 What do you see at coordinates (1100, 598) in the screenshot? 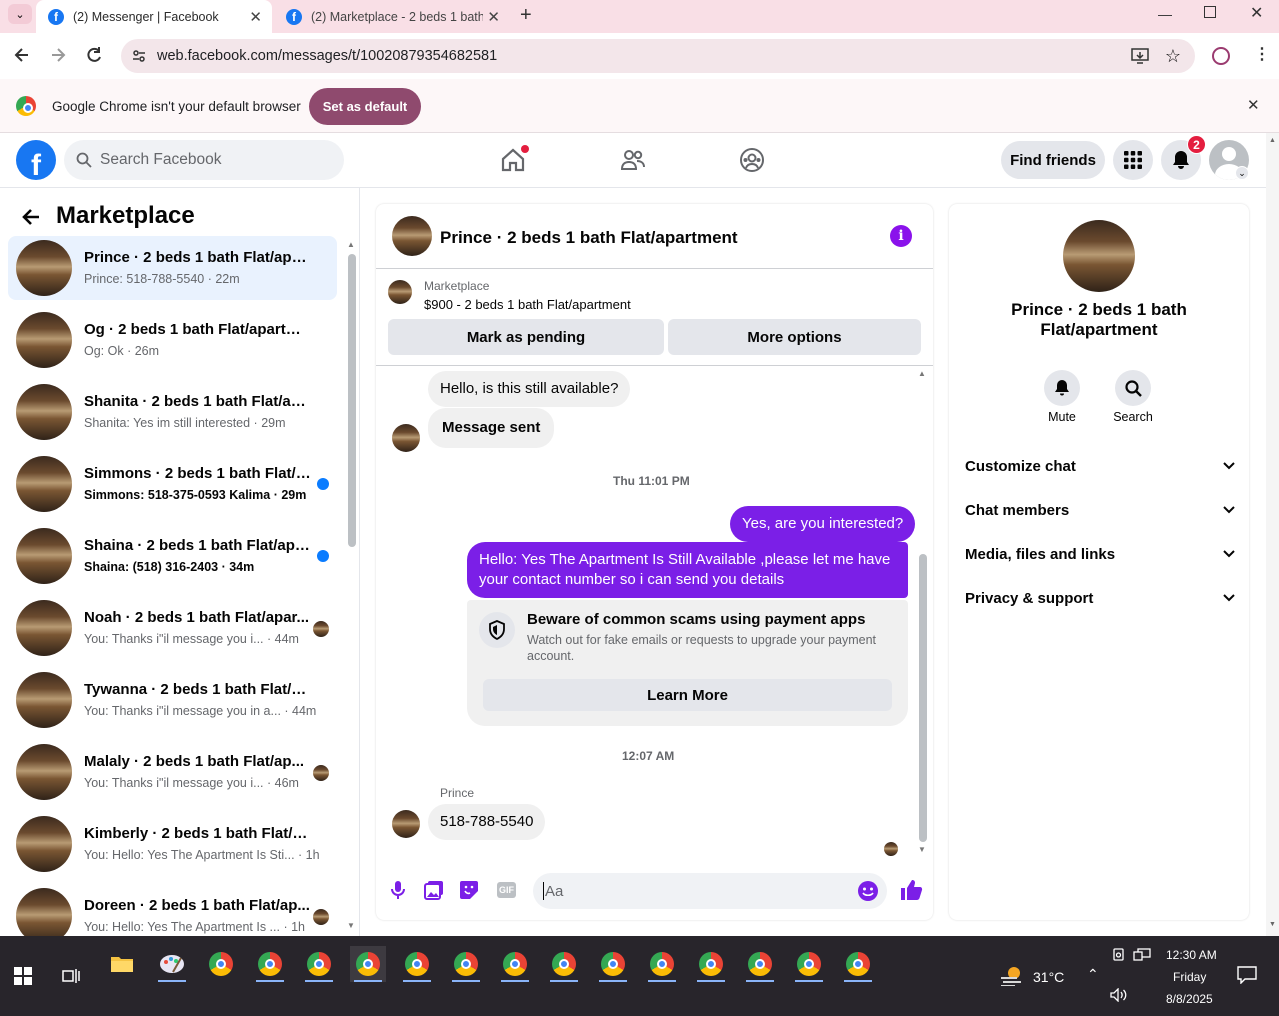
I see `privacy-support-section: Privacy & support` at bounding box center [1100, 598].